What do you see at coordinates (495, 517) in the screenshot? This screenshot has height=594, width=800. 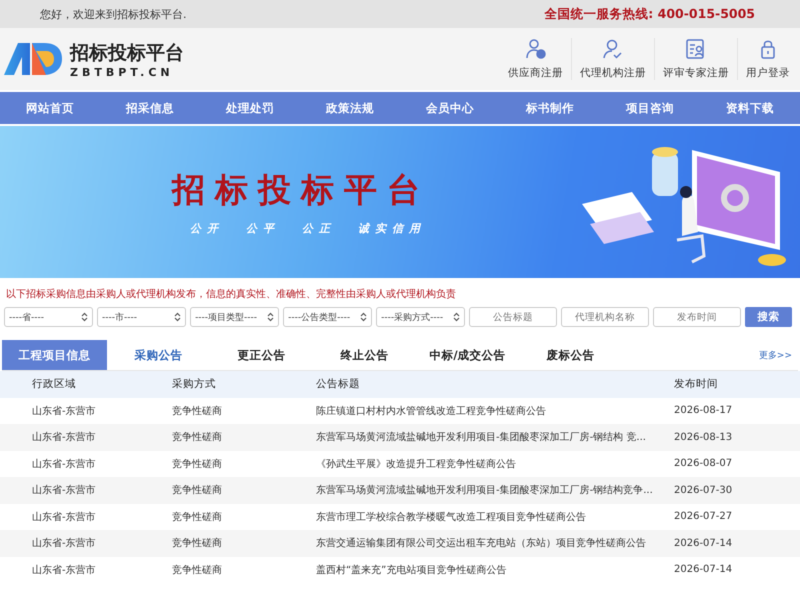 I see `notice-title-link: 东营市理工学校综合教学楼暖气改造工程项目竞争性磋商公告` at bounding box center [495, 517].